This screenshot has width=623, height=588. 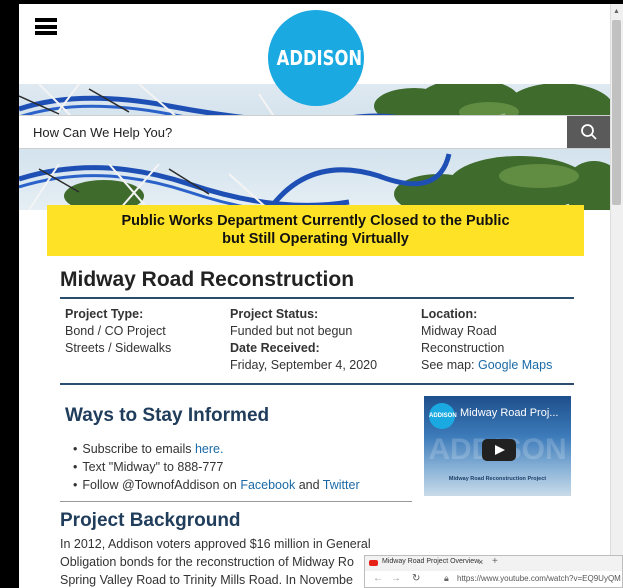 I want to click on scrollbar-thumb, so click(x=616, y=112).